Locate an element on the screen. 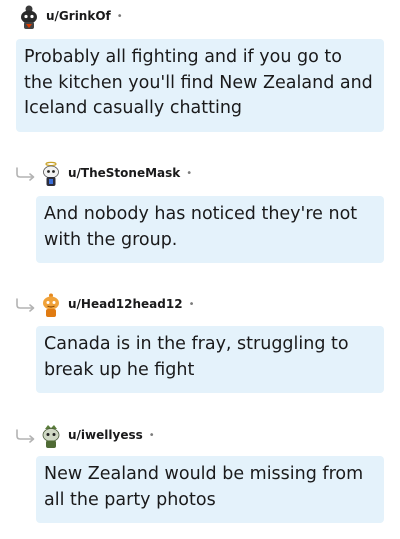 The width and height of the screenshot is (400, 539). dark-snoo-avatar-icon is located at coordinates (29, 16).